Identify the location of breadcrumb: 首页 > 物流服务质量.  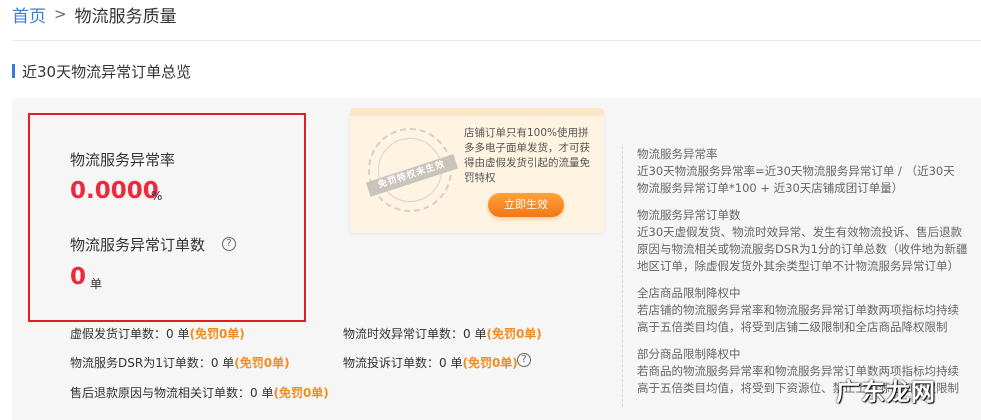
(94, 14).